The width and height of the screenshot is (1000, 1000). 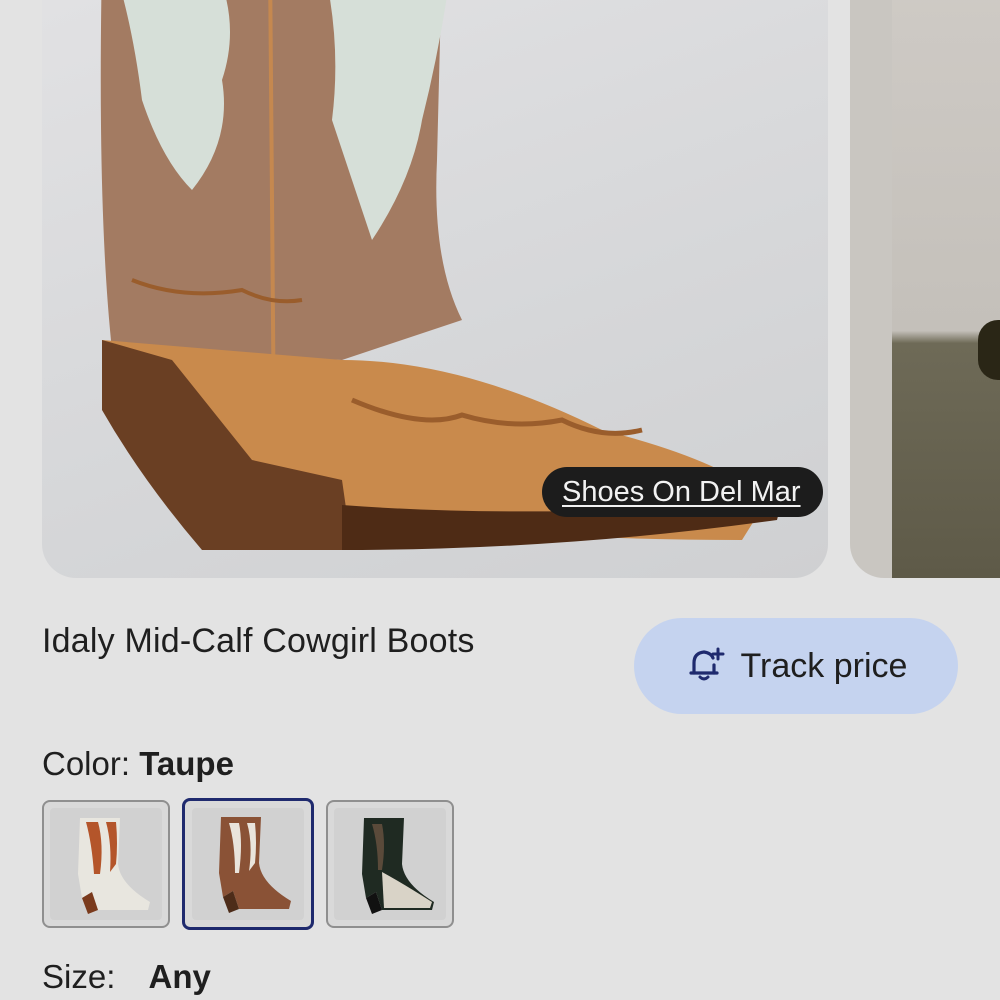 I want to click on track-price-button: Track price, so click(x=796, y=666).